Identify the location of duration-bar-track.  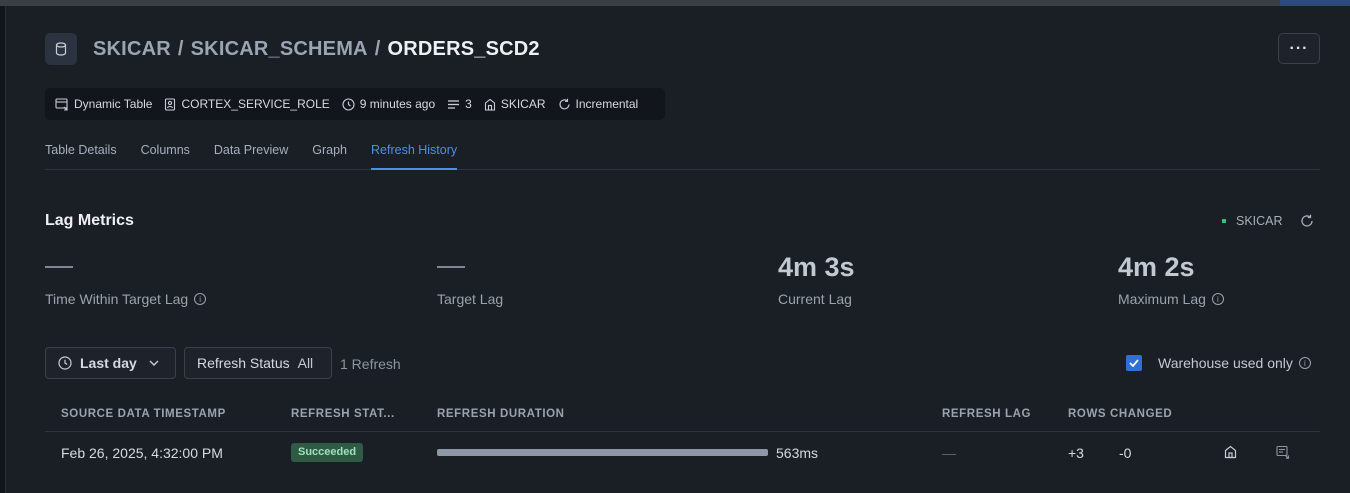
(602, 452).